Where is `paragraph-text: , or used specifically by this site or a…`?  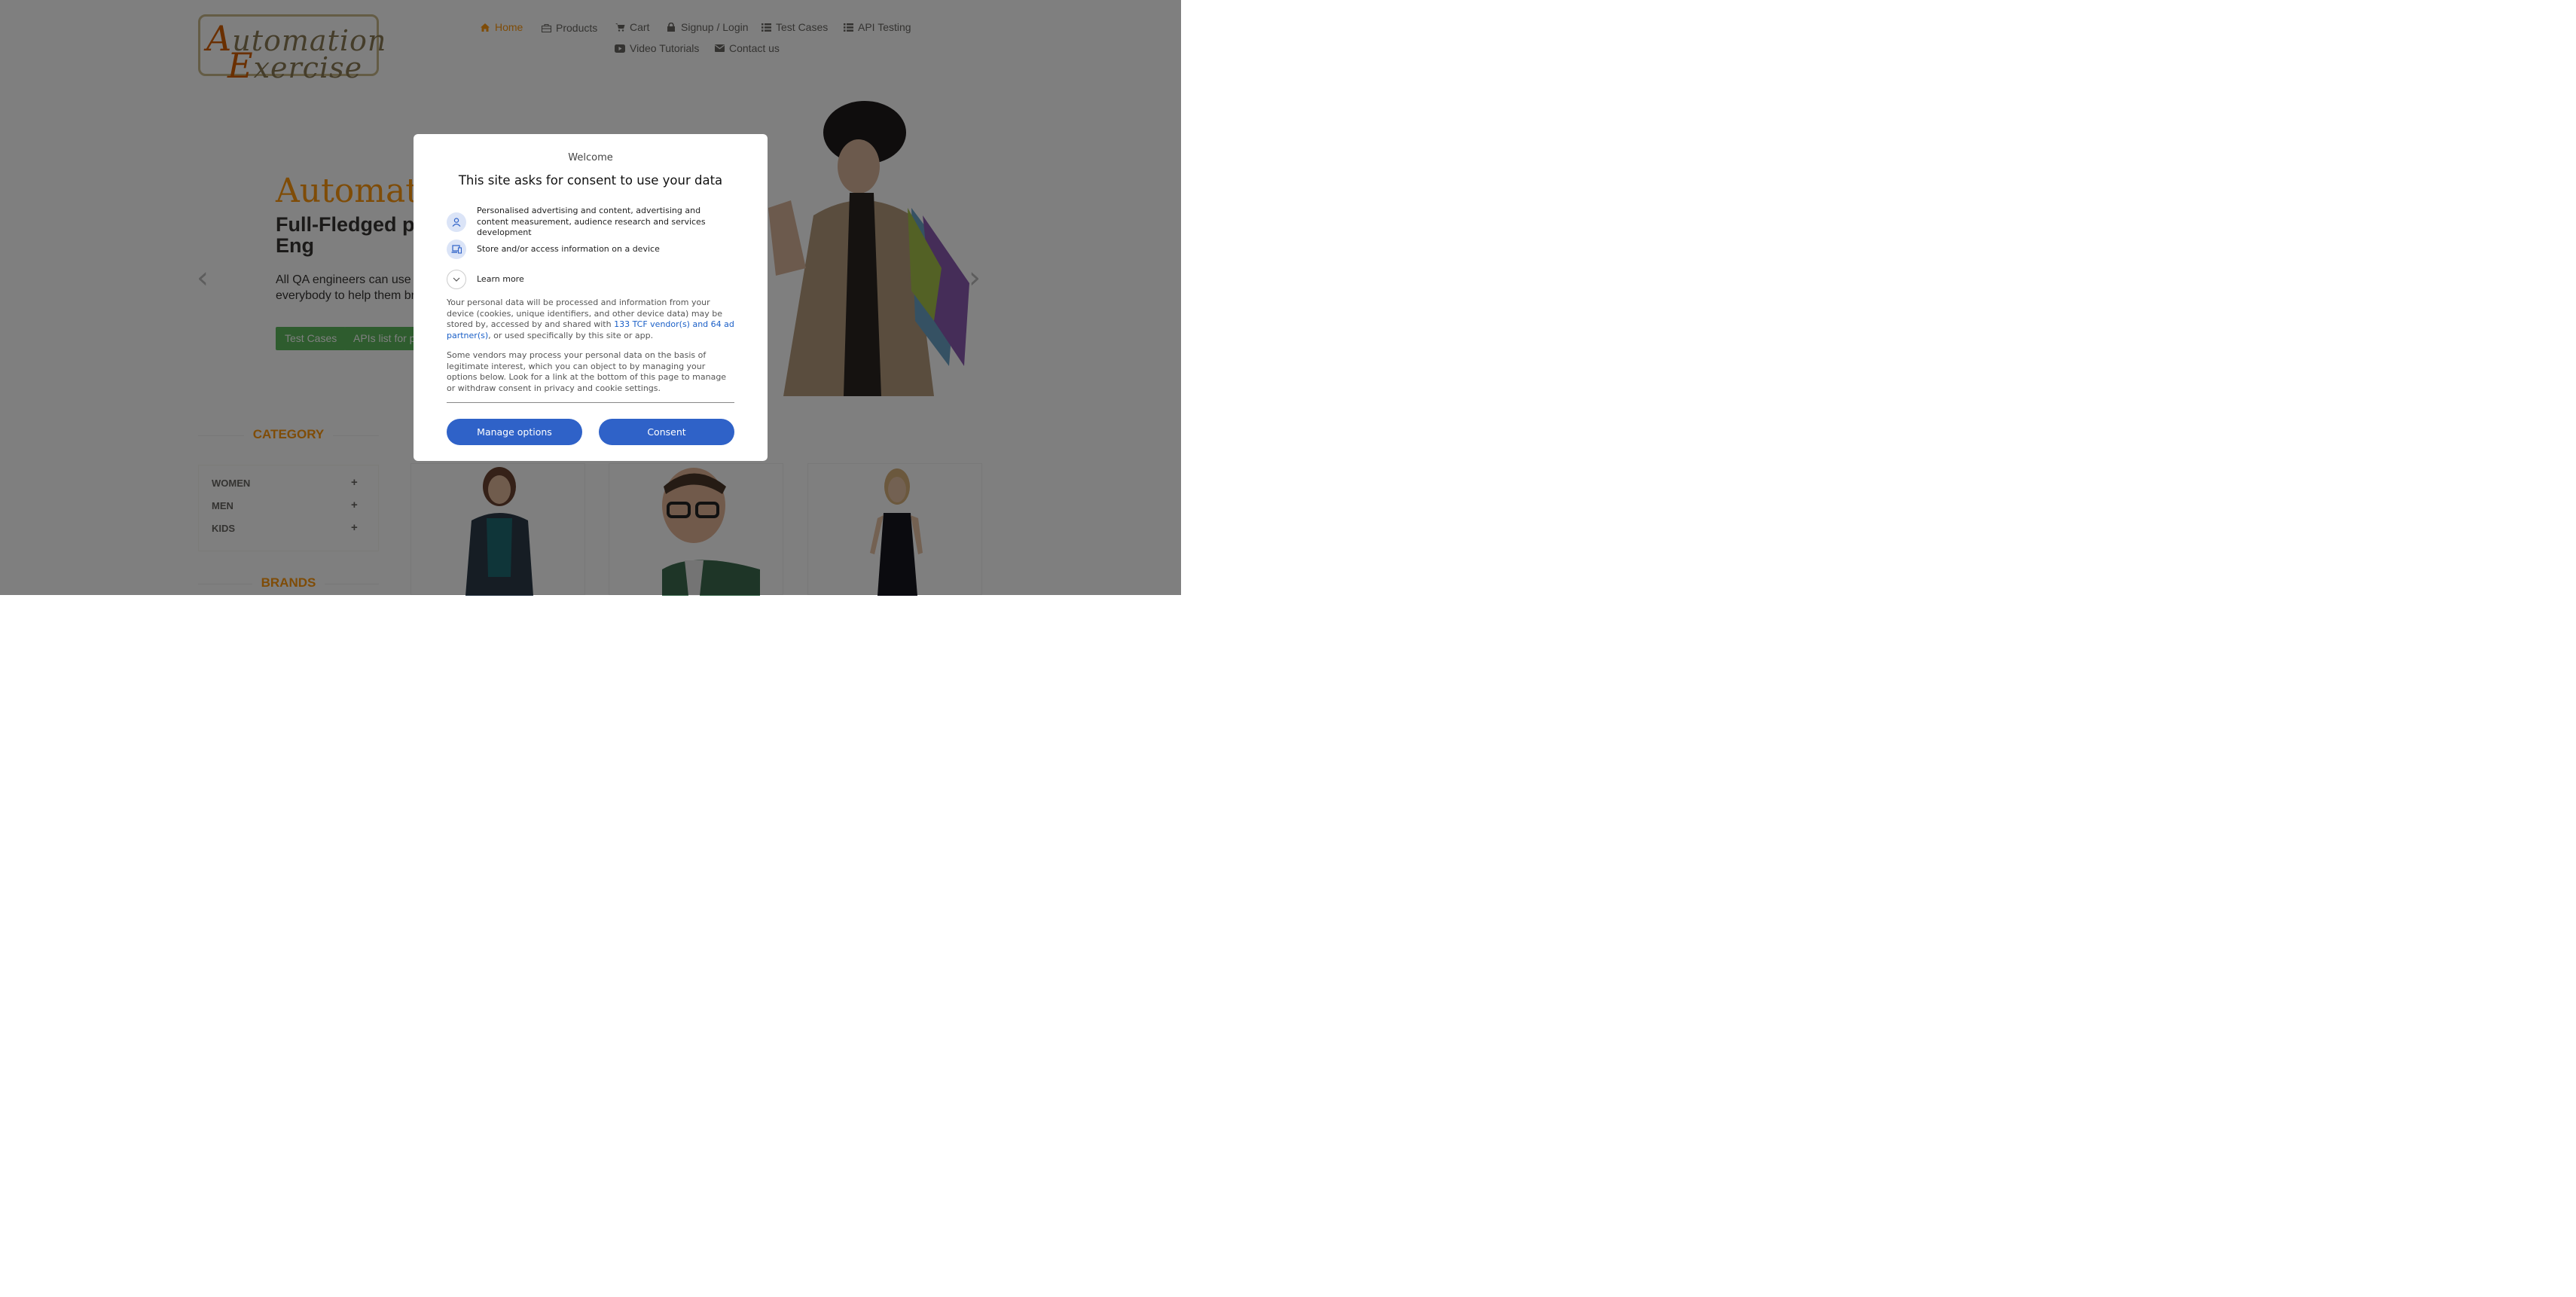 paragraph-text: , or used specifically by this site or a… is located at coordinates (571, 335).